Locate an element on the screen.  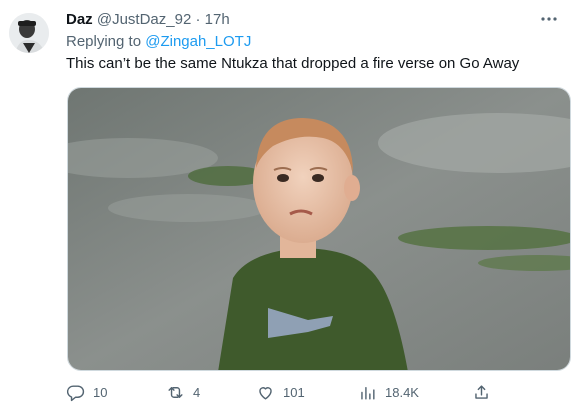
share-button is located at coordinates (485, 392).